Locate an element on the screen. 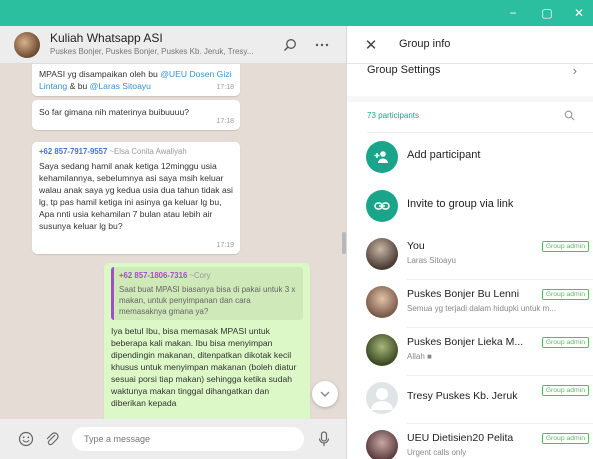  member-row: You Laras Sitoayu Group admin is located at coordinates (470, 256).